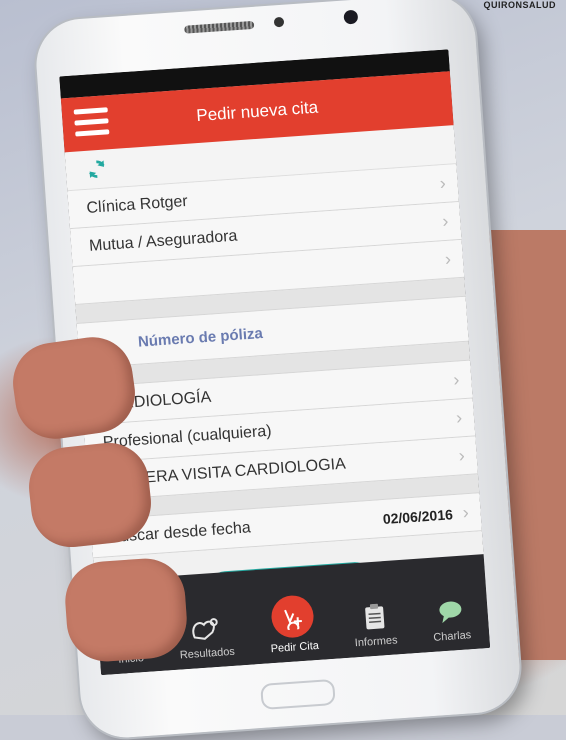 The height and width of the screenshot is (740, 566). What do you see at coordinates (451, 612) in the screenshot?
I see `chat-icon` at bounding box center [451, 612].